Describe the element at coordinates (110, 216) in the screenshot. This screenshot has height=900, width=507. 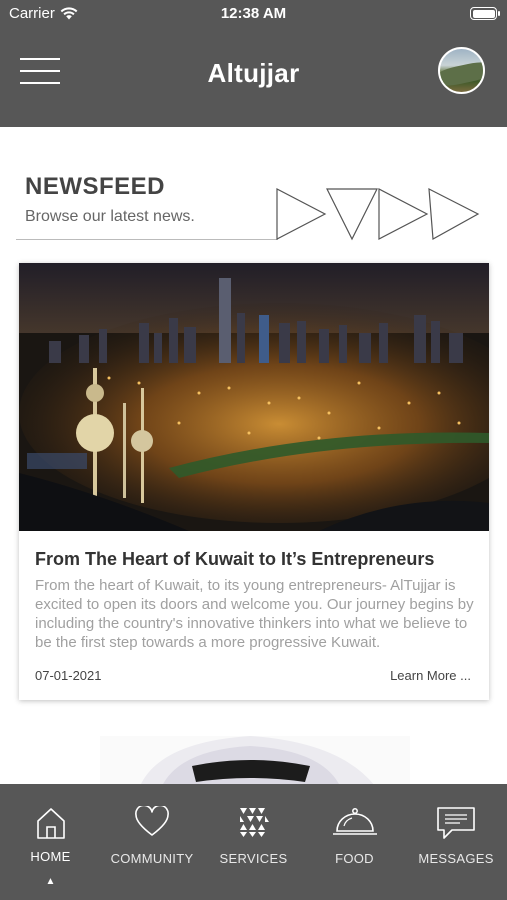
I see `newsfeed-subtitle: Browse our latest news.` at that location.